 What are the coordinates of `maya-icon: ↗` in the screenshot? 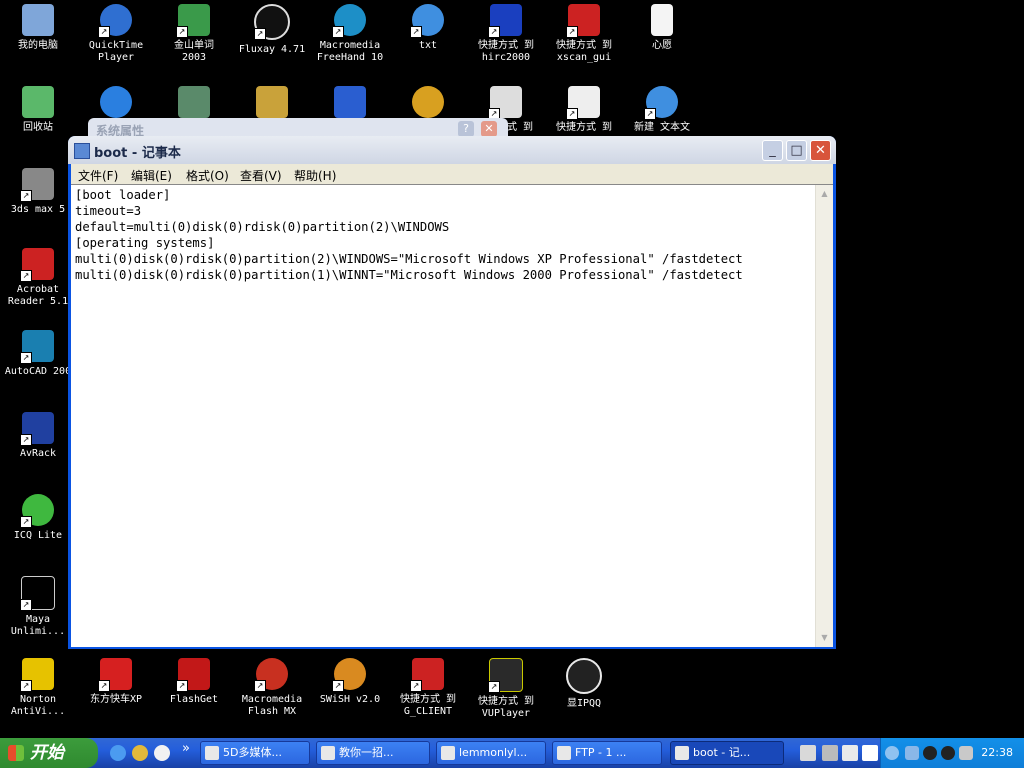 It's located at (37, 593).